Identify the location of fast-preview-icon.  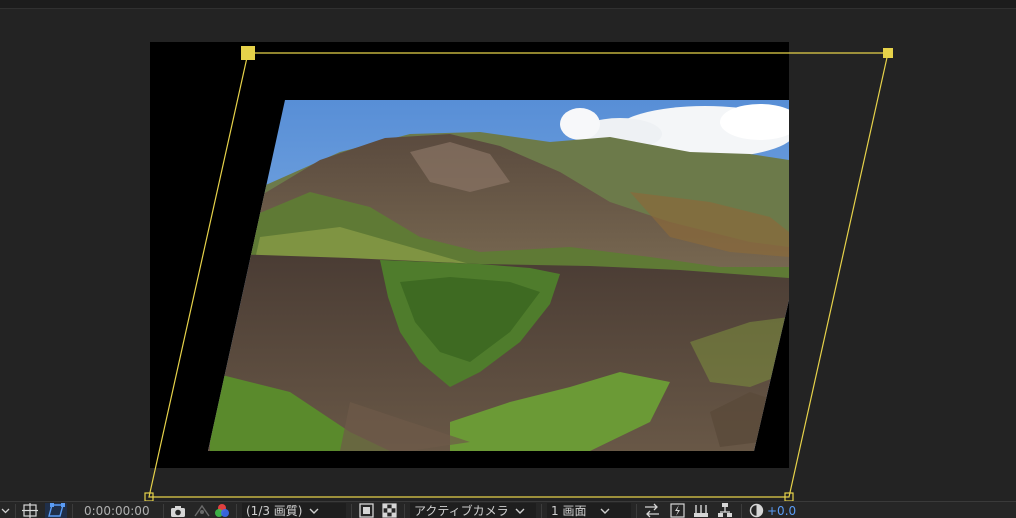
(677, 510).